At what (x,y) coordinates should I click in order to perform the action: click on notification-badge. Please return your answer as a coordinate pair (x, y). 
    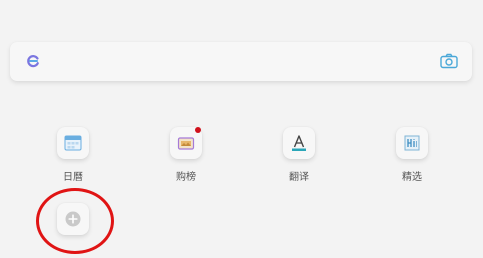
    Looking at the image, I should click on (198, 130).